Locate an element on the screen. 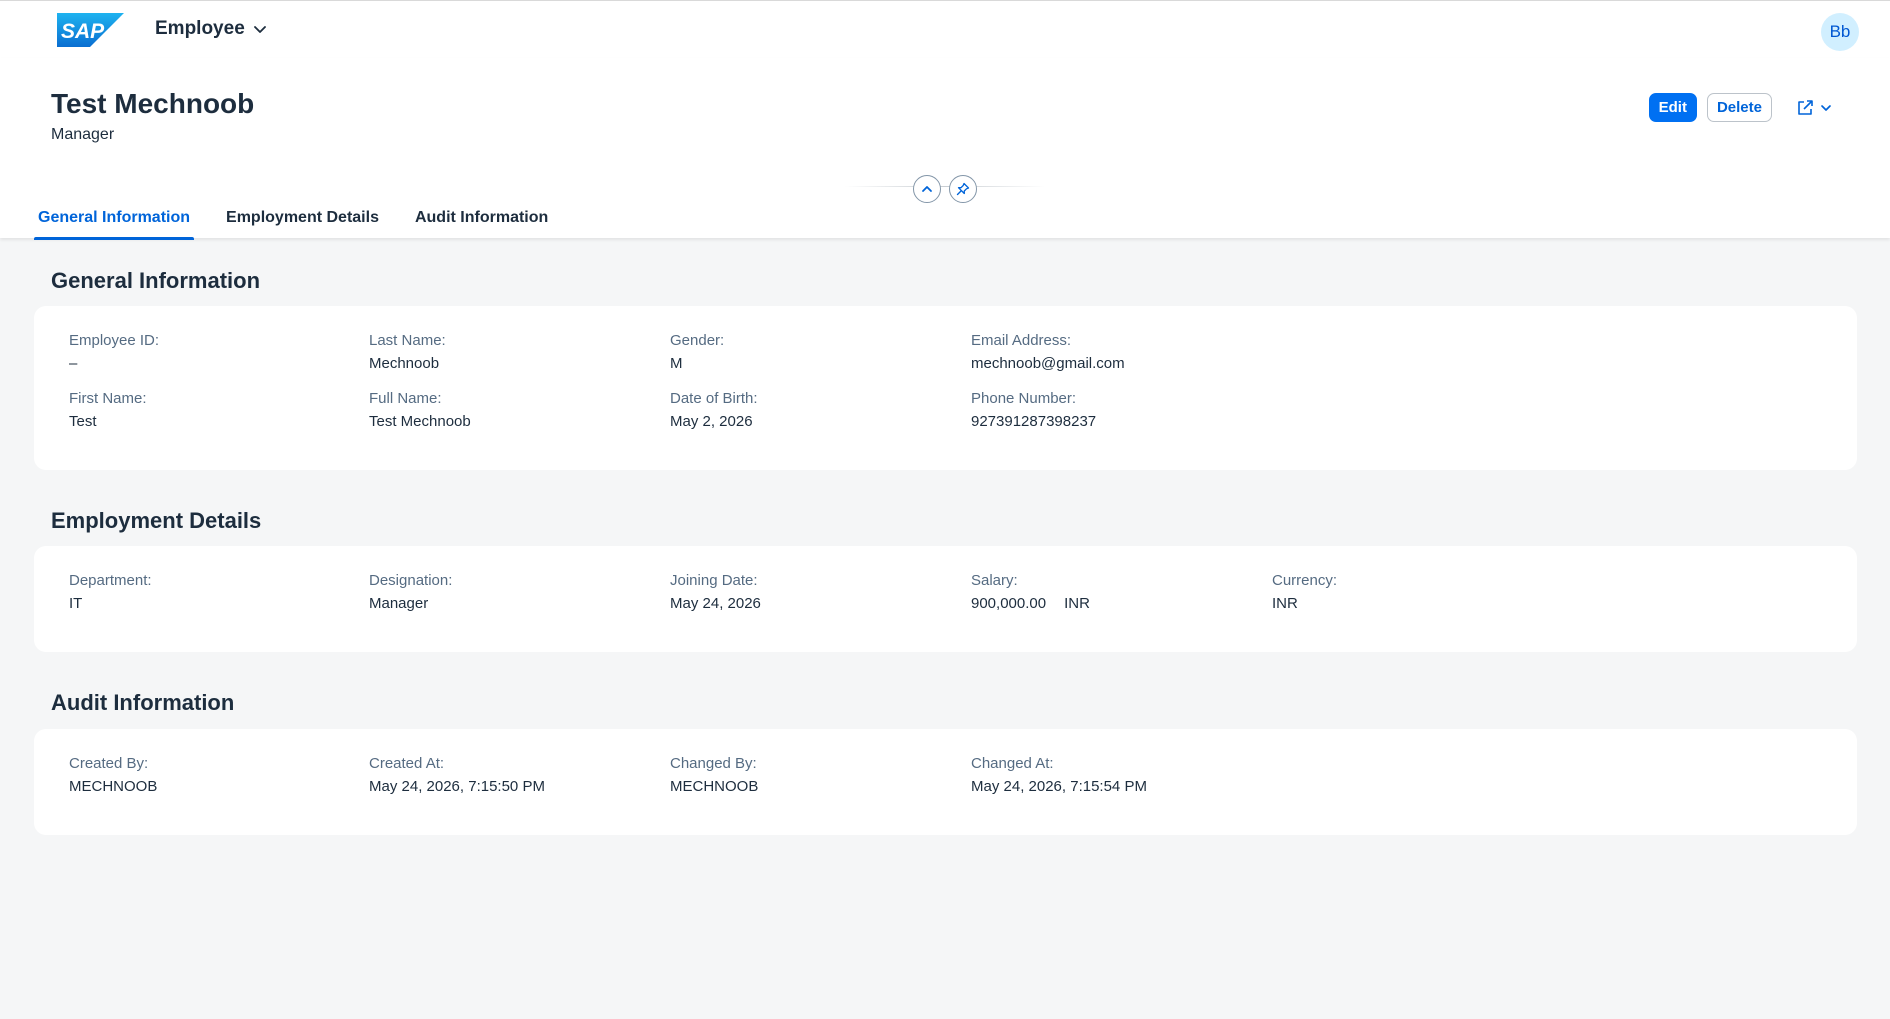 The width and height of the screenshot is (1890, 1019). field-label: Created At: is located at coordinates (407, 763).